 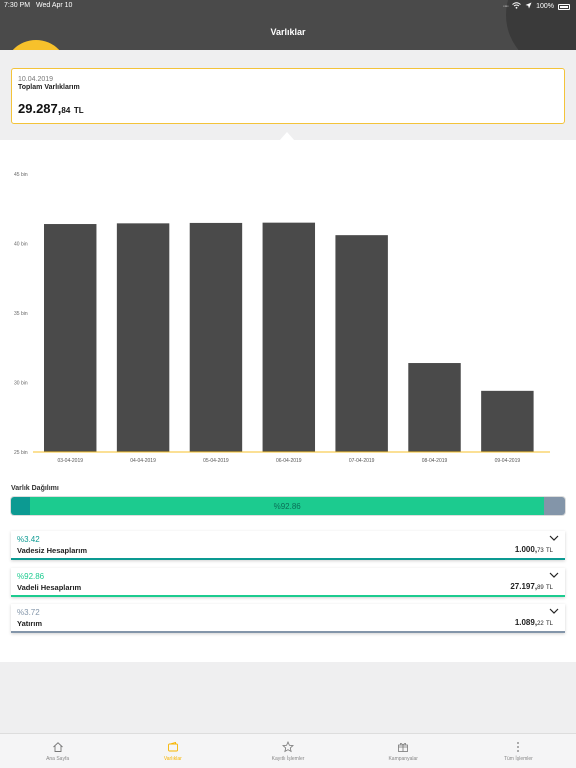 I want to click on distribution-segment-vadesiz, so click(x=20, y=506).